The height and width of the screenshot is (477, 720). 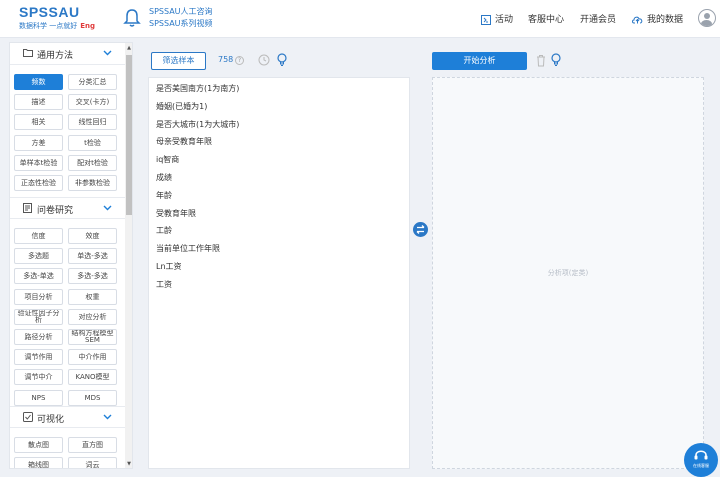 What do you see at coordinates (707, 18) in the screenshot?
I see `user-avatar` at bounding box center [707, 18].